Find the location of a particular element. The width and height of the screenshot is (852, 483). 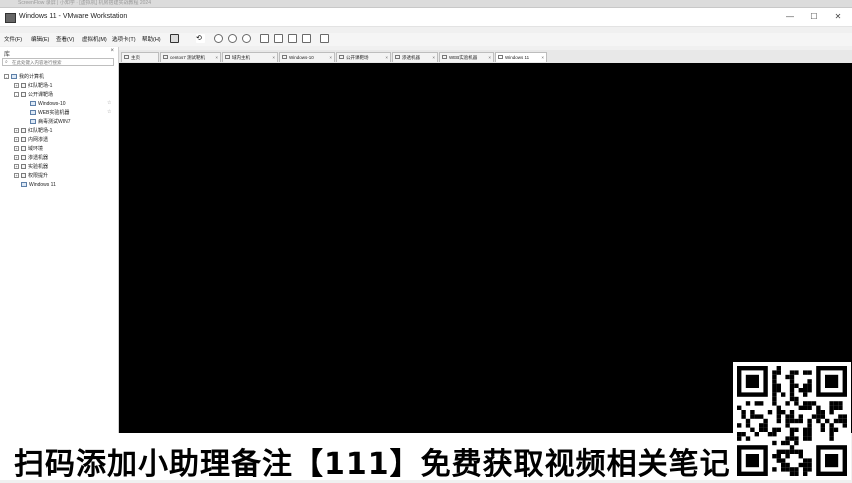

tree-item-my-computer: - 我的计算机 is located at coordinates (24, 77).